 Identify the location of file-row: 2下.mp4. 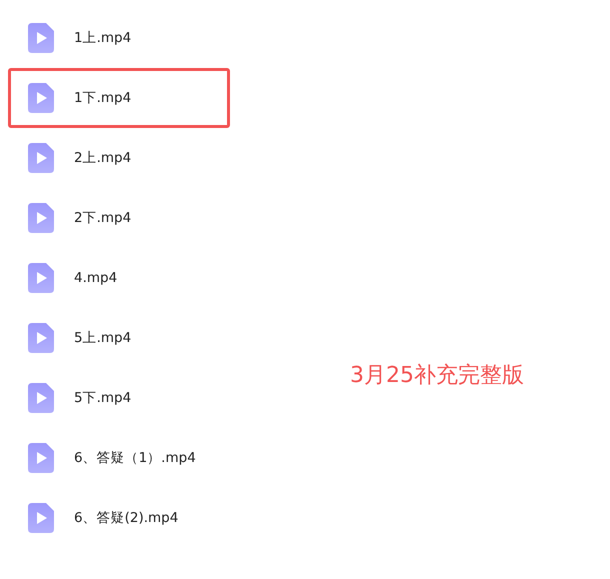
(119, 218).